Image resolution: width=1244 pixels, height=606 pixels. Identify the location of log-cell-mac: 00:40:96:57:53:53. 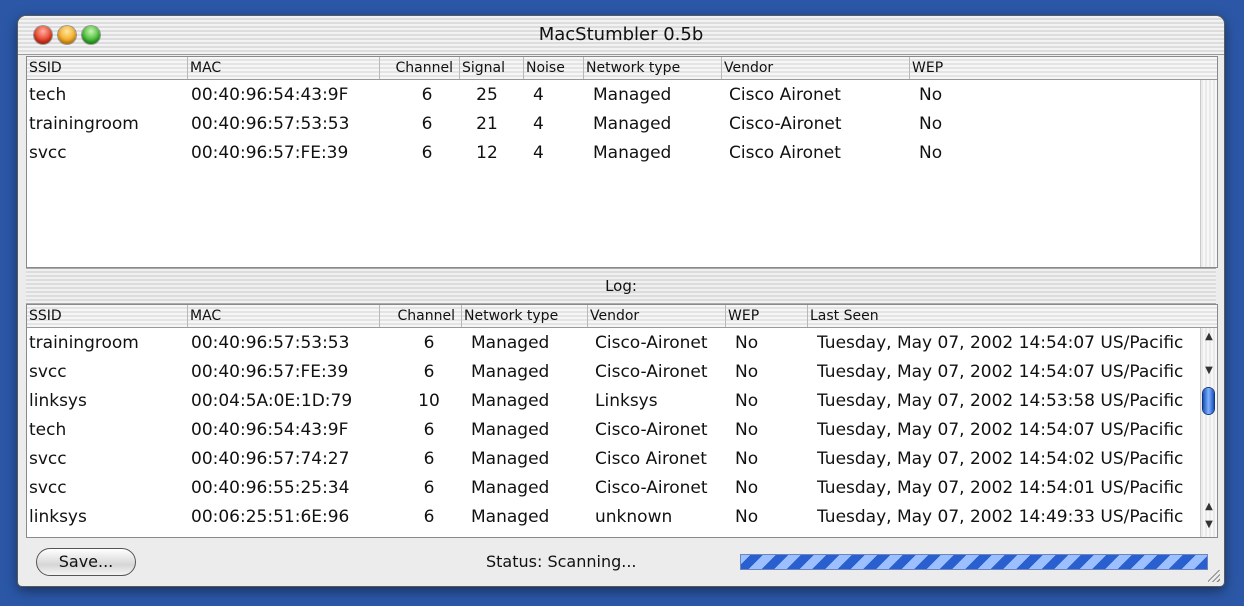
(270, 343).